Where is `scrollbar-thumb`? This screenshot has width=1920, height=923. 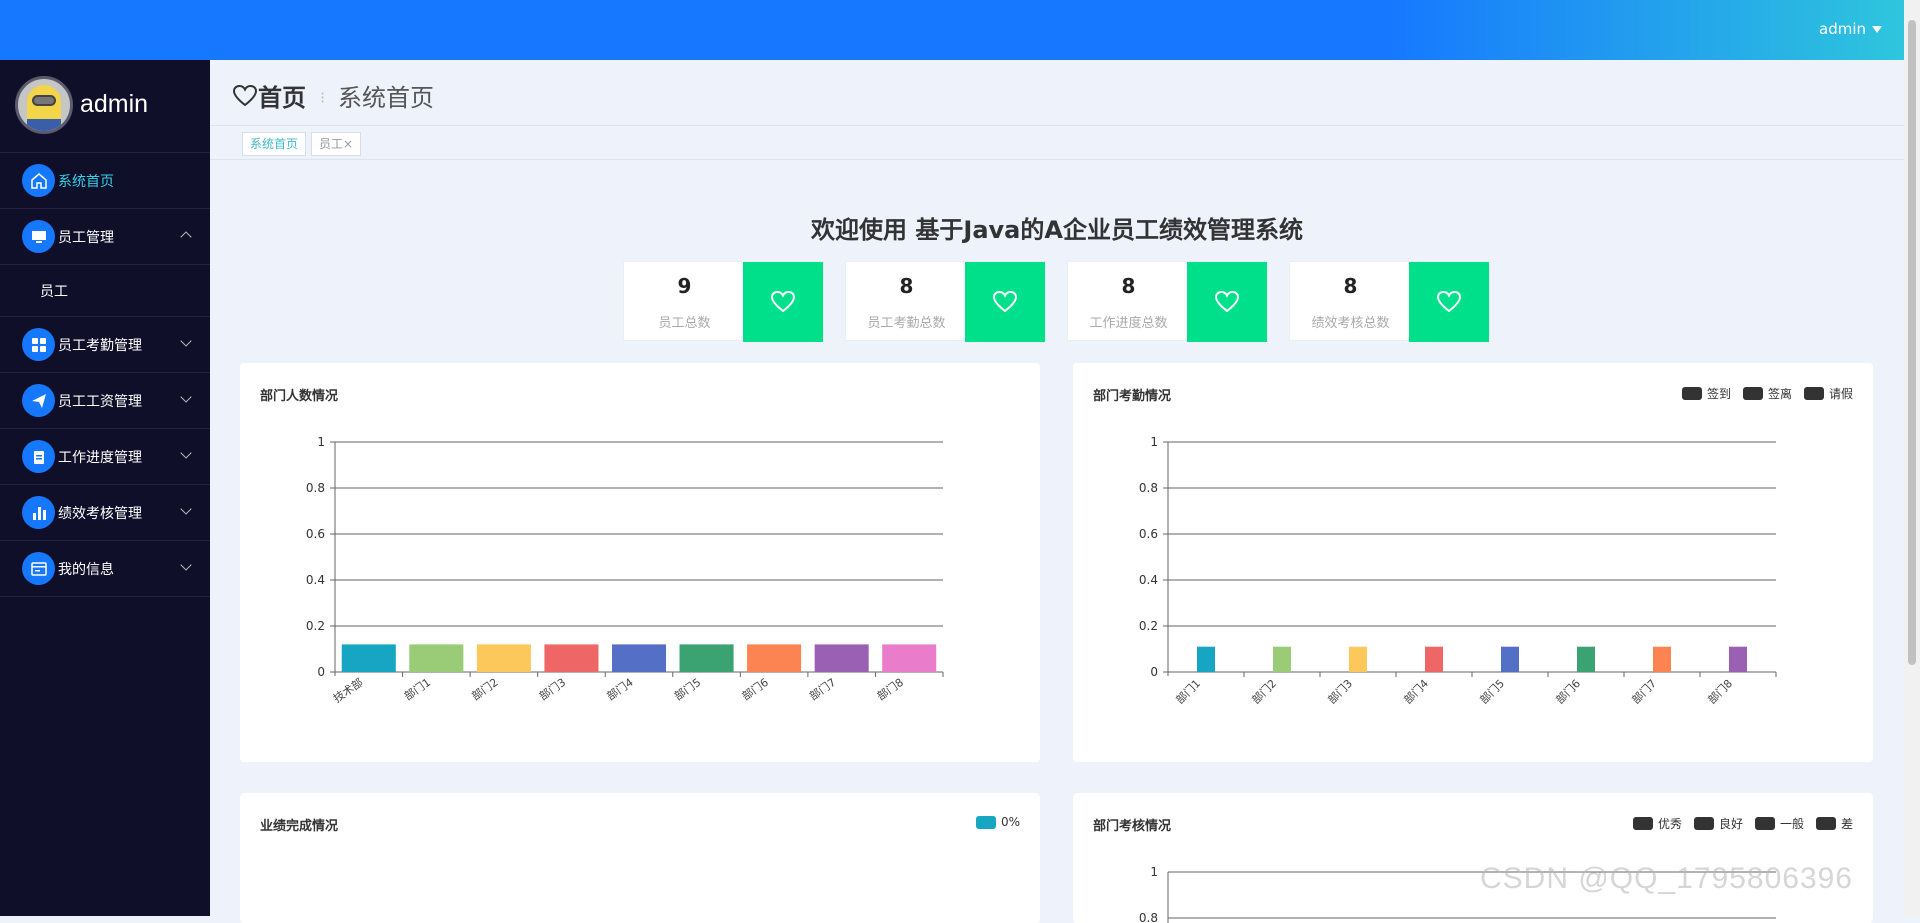
scrollbar-thumb is located at coordinates (1912, 342).